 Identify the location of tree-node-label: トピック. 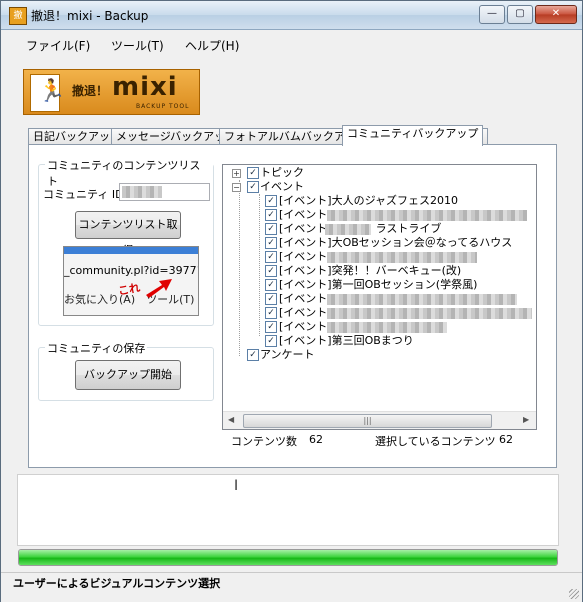
(282, 172).